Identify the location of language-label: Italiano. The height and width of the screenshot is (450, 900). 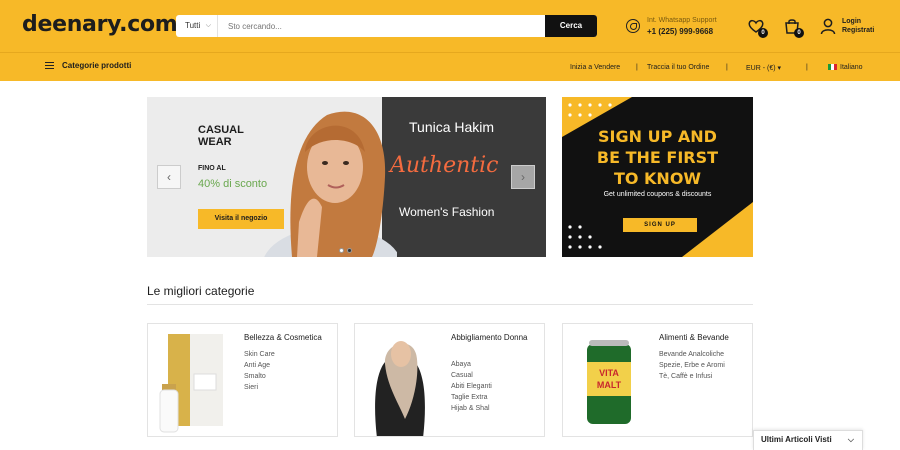
(851, 67).